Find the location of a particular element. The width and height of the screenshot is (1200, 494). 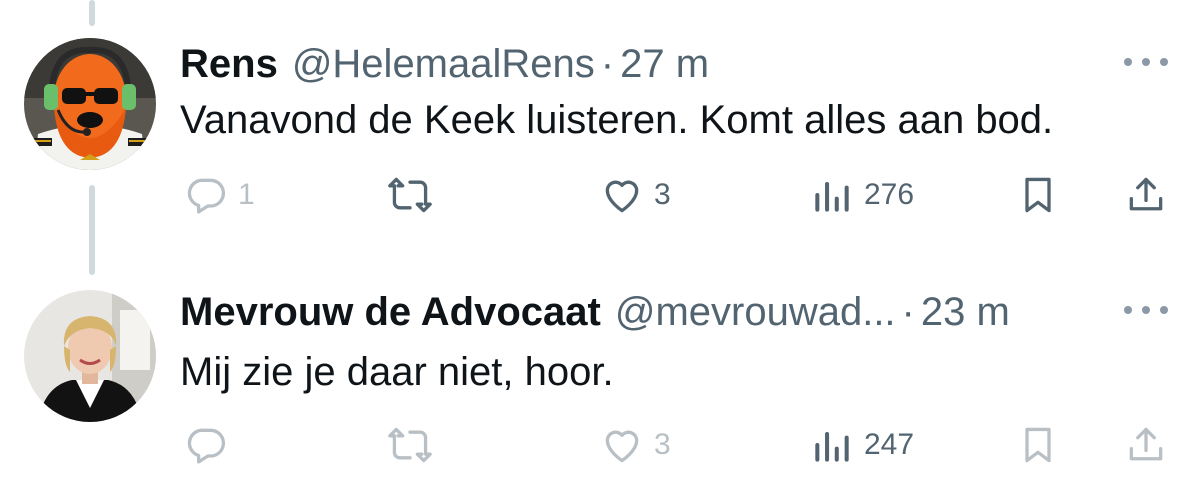

action-bar: 3 247 is located at coordinates (600, 445).